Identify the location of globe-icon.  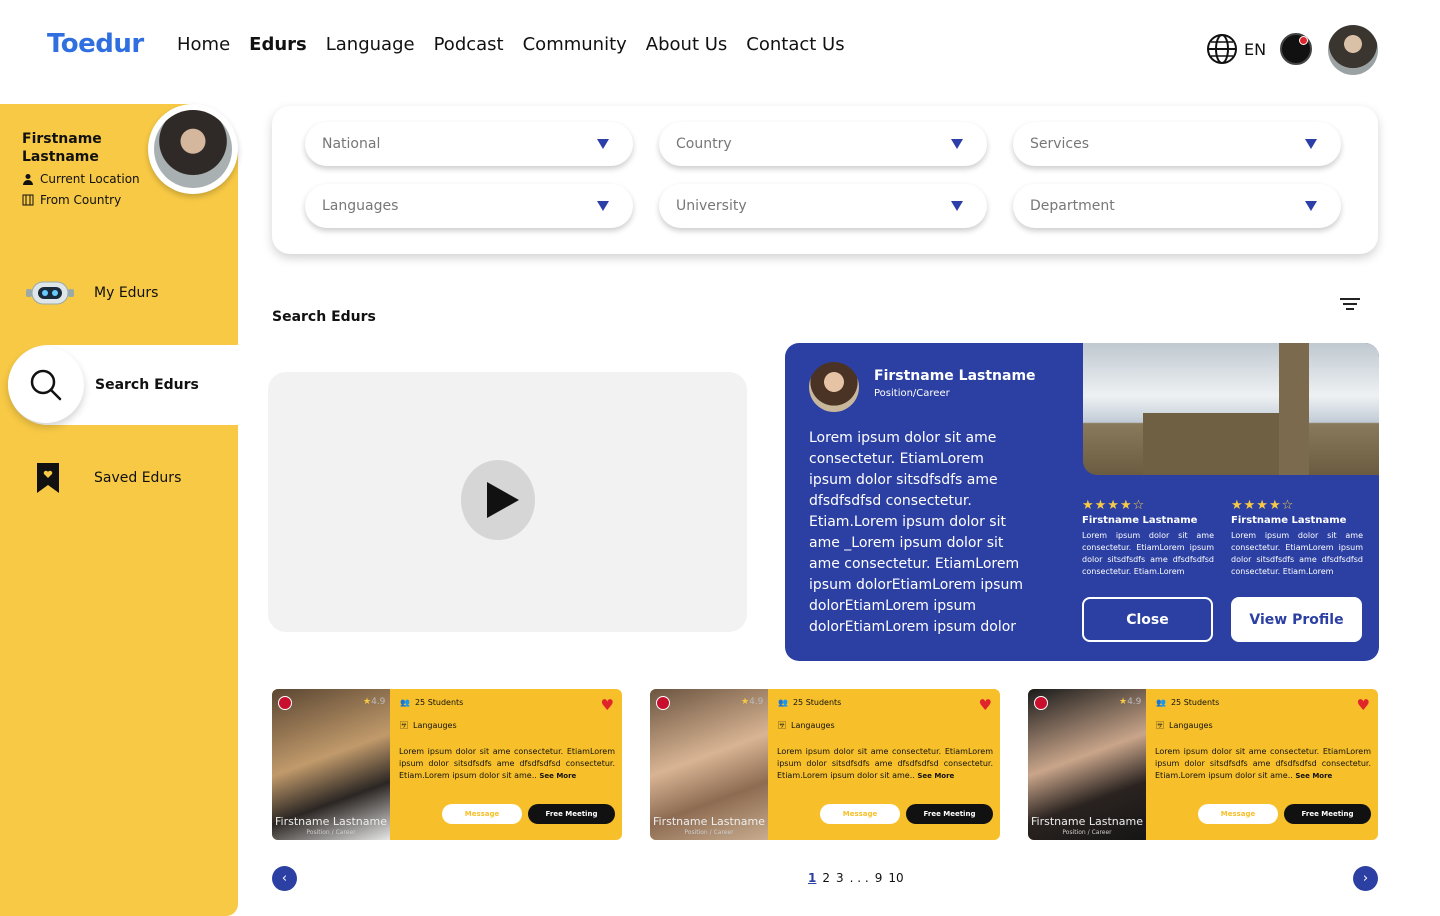
(1222, 49).